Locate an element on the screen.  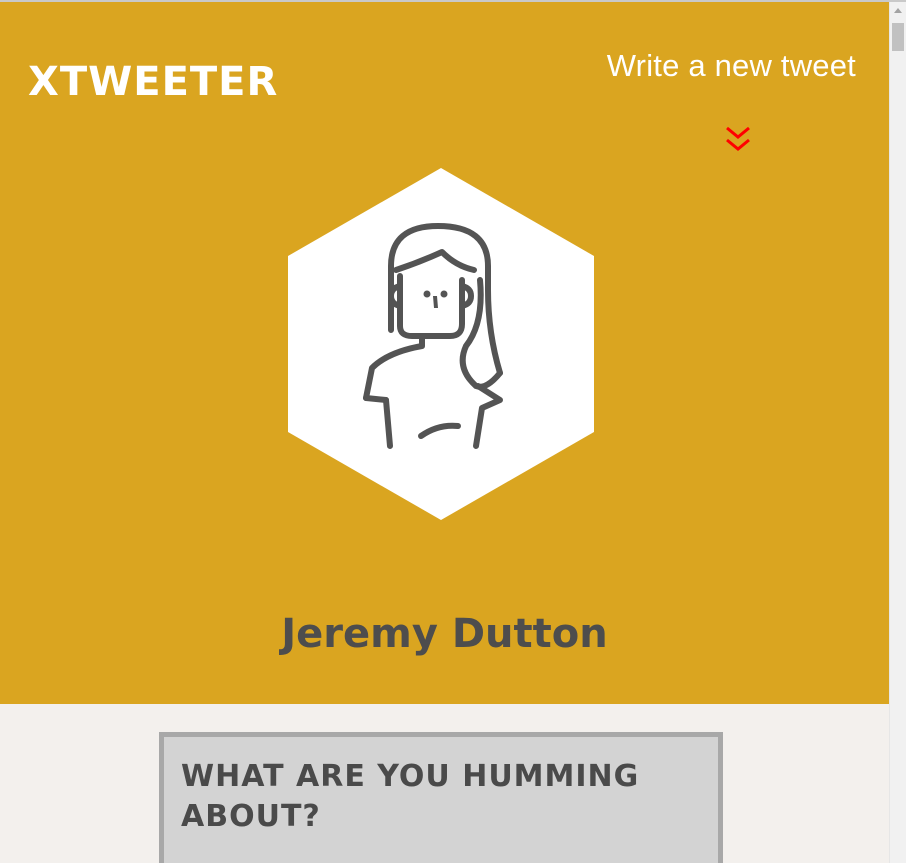
compose-tweet-panel: What are you humming about? is located at coordinates (441, 797).